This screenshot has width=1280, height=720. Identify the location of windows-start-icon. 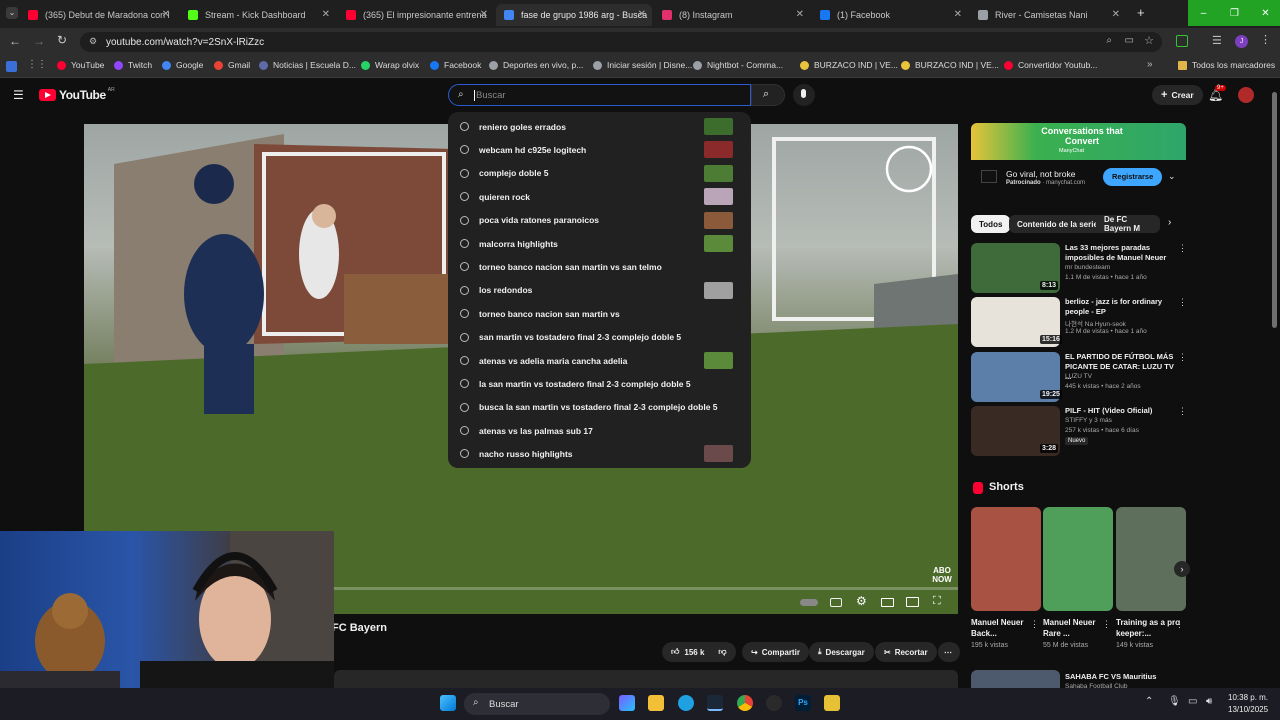
(448, 703).